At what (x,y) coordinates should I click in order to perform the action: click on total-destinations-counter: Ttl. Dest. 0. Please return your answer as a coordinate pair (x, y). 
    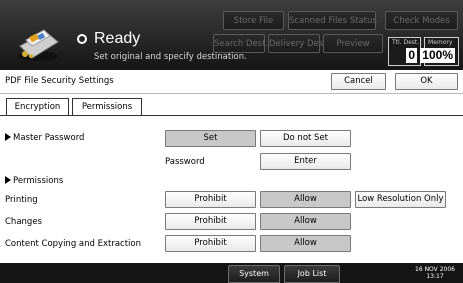
    Looking at the image, I should click on (404, 51).